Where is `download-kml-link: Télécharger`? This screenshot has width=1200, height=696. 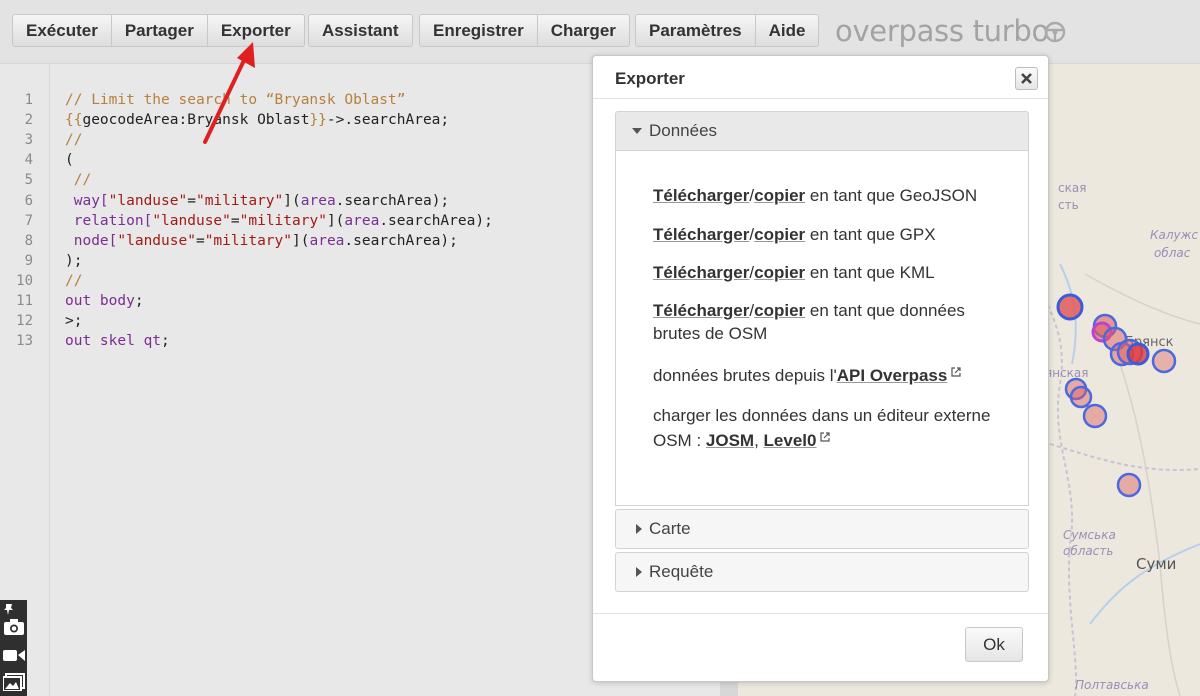 download-kml-link: Télécharger is located at coordinates (701, 272).